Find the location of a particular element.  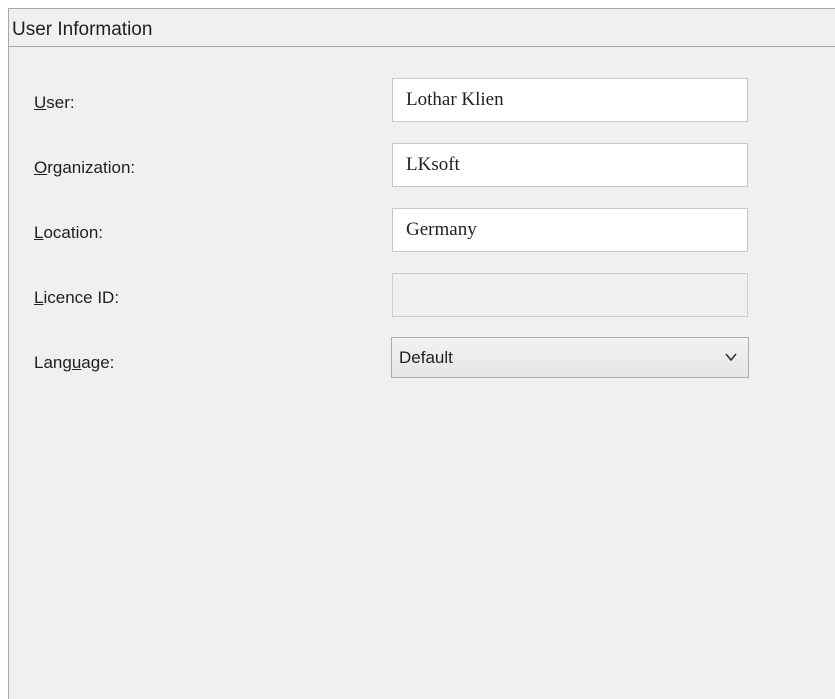

user-label: User: is located at coordinates (54, 103).